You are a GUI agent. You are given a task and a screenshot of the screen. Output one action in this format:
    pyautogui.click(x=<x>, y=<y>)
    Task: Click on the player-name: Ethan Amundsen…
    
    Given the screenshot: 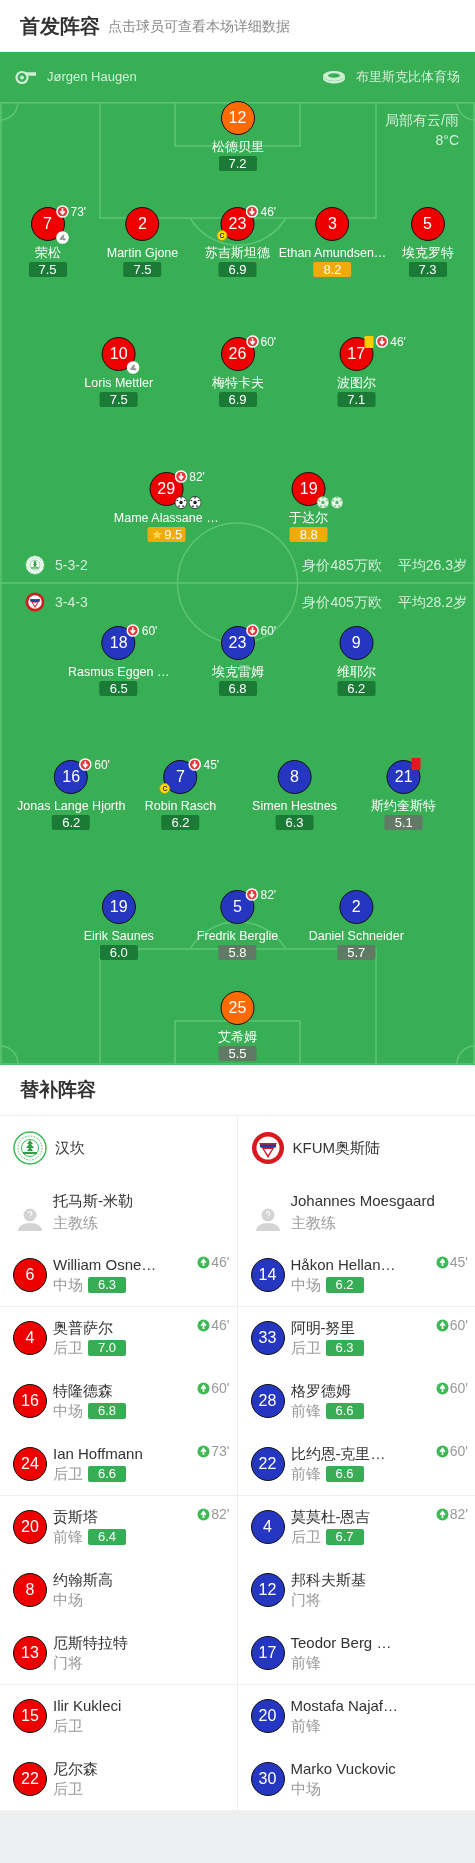 What is the action you would take?
    pyautogui.click(x=332, y=253)
    